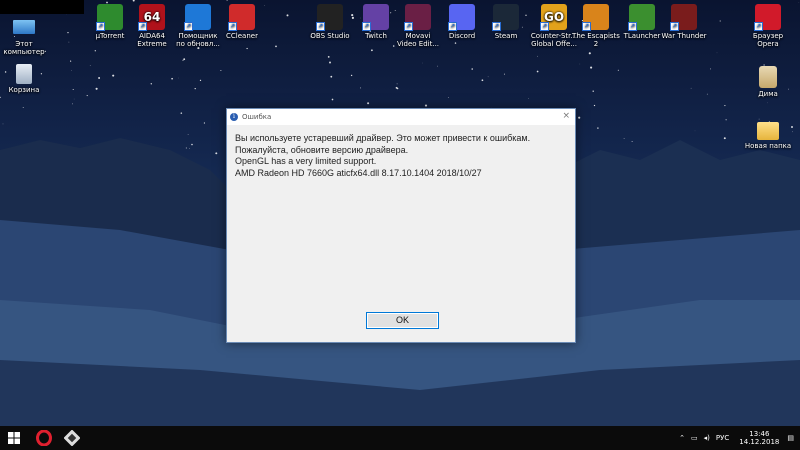  Describe the element at coordinates (768, 94) in the screenshot. I see `desktop-icon-label: Дима` at that location.